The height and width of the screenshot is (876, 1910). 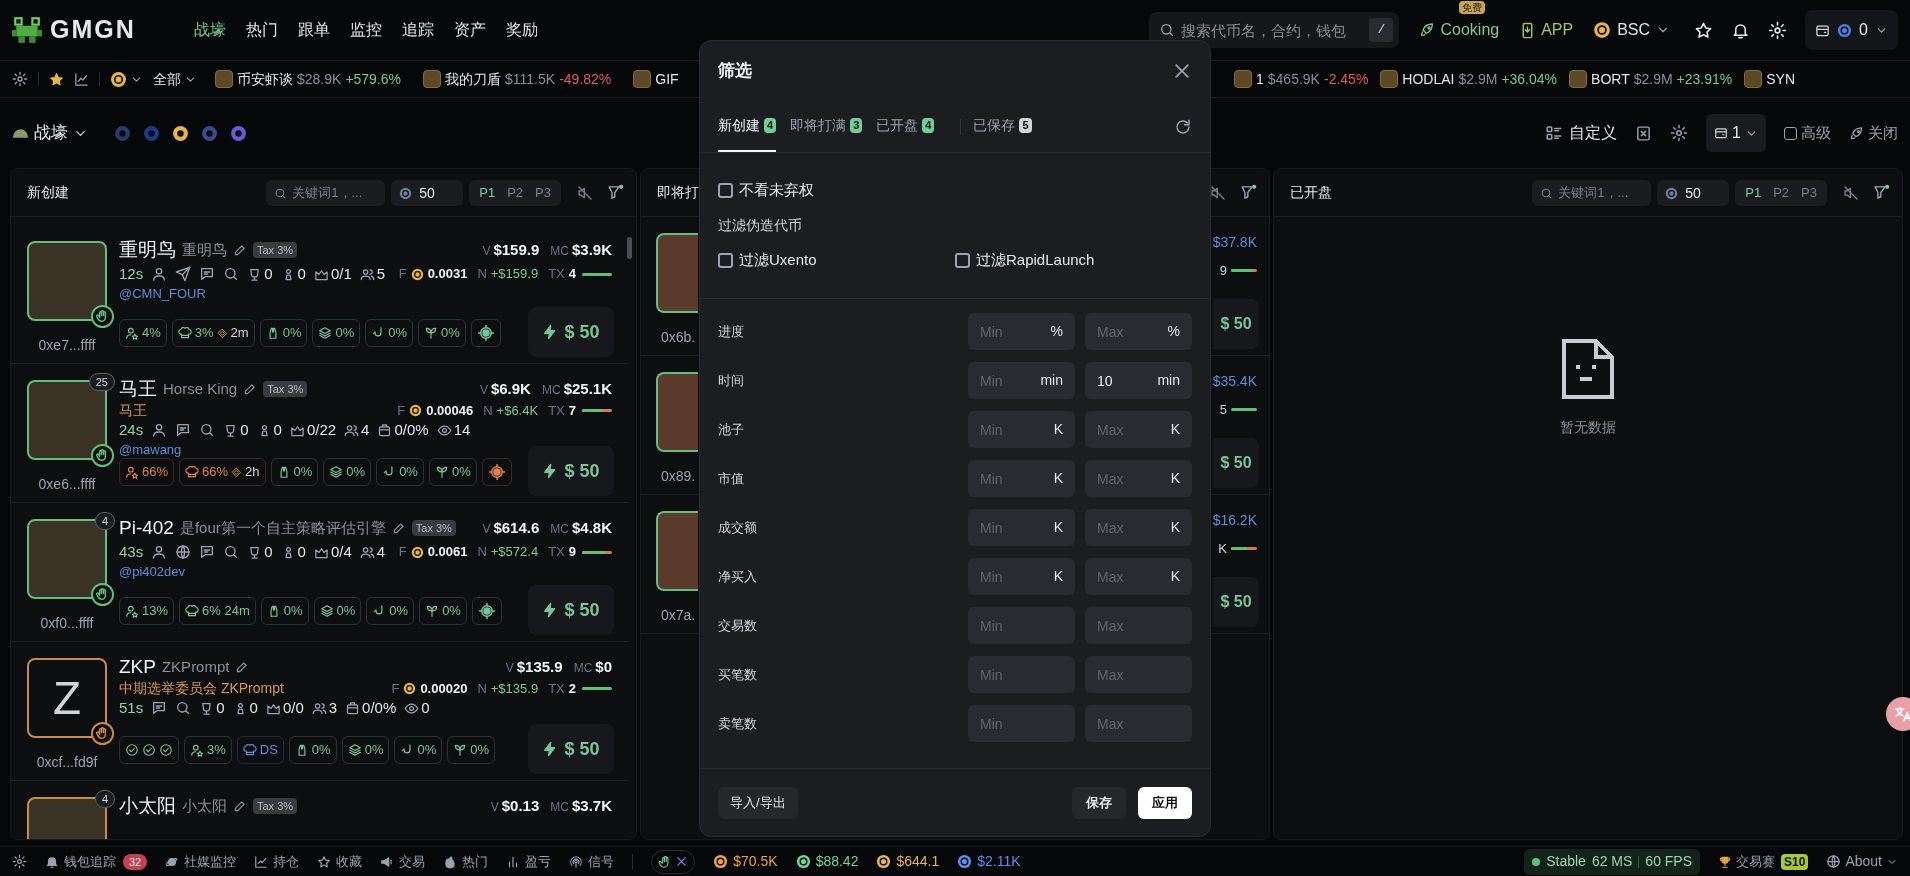 I want to click on token-address: 0xe6...ffff, so click(x=67, y=484).